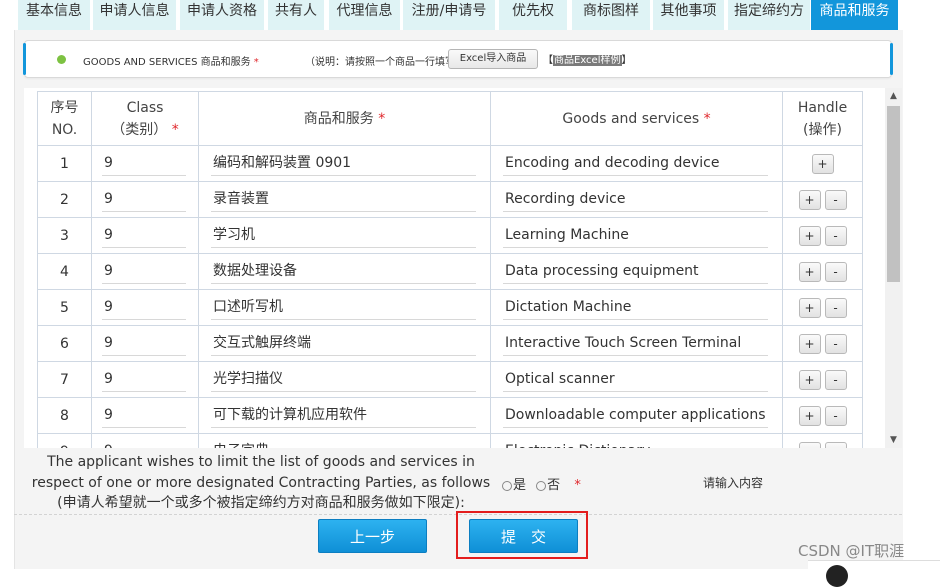 This screenshot has height=587, width=940. What do you see at coordinates (343, 271) in the screenshot?
I see `goods-cn-input: 数据处理设备` at bounding box center [343, 271].